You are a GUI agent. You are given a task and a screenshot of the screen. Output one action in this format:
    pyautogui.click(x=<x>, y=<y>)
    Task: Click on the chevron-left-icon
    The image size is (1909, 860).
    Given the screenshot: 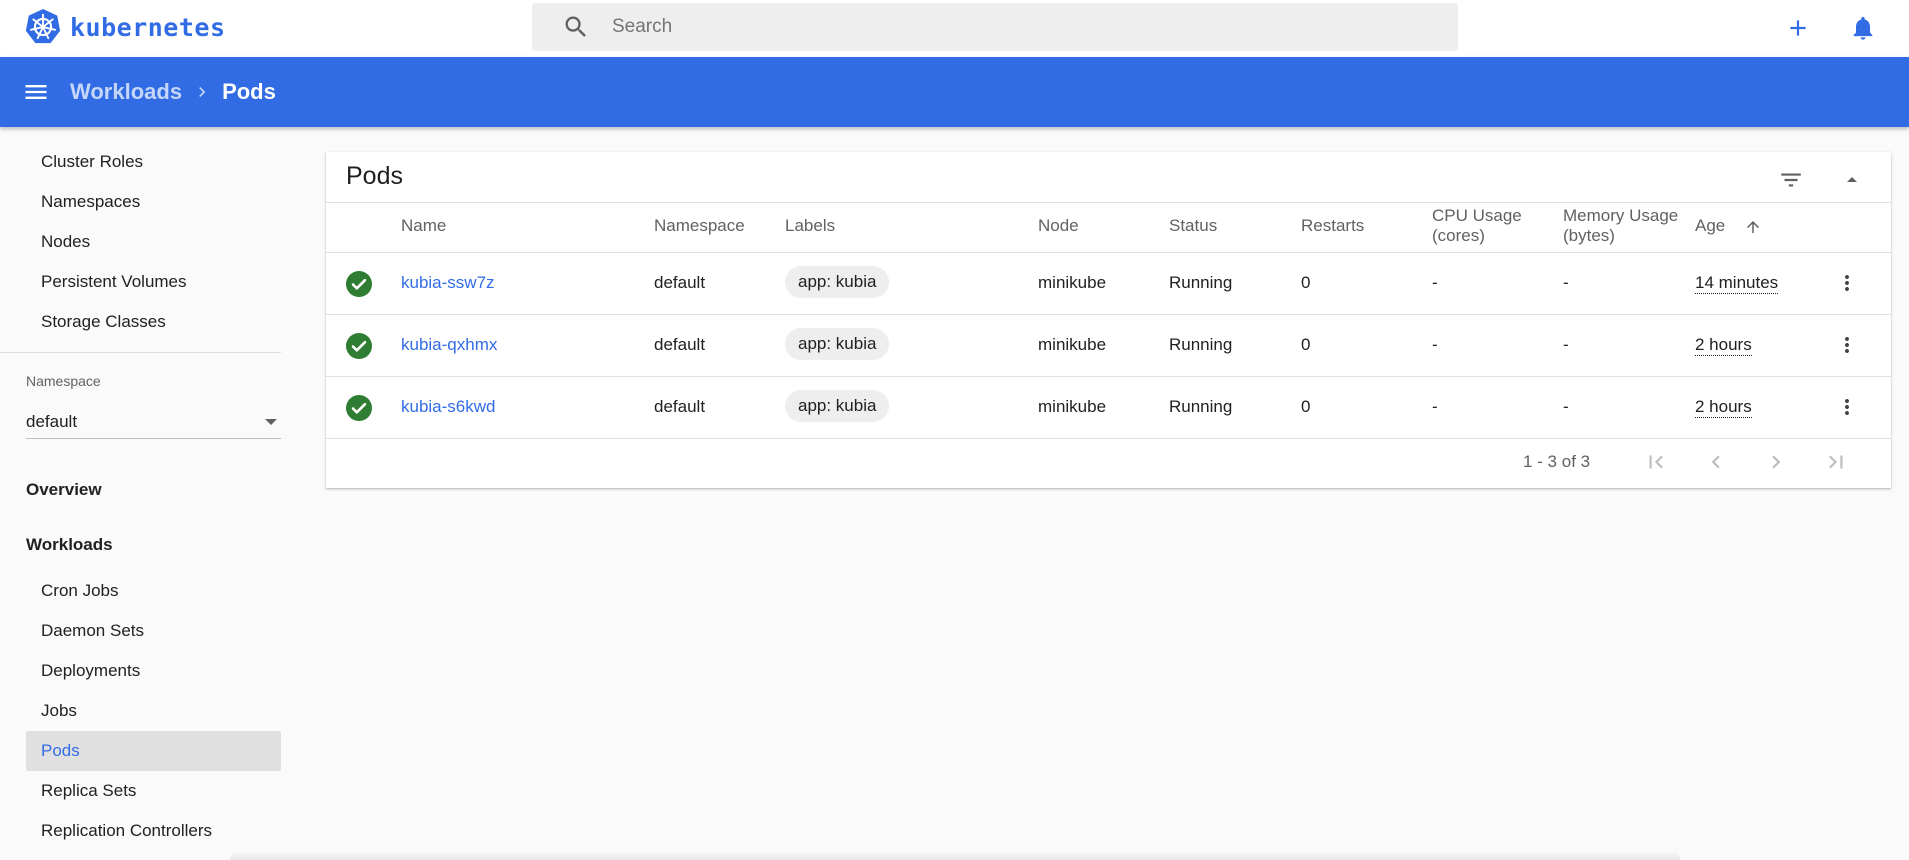 What is the action you would take?
    pyautogui.click(x=1715, y=462)
    